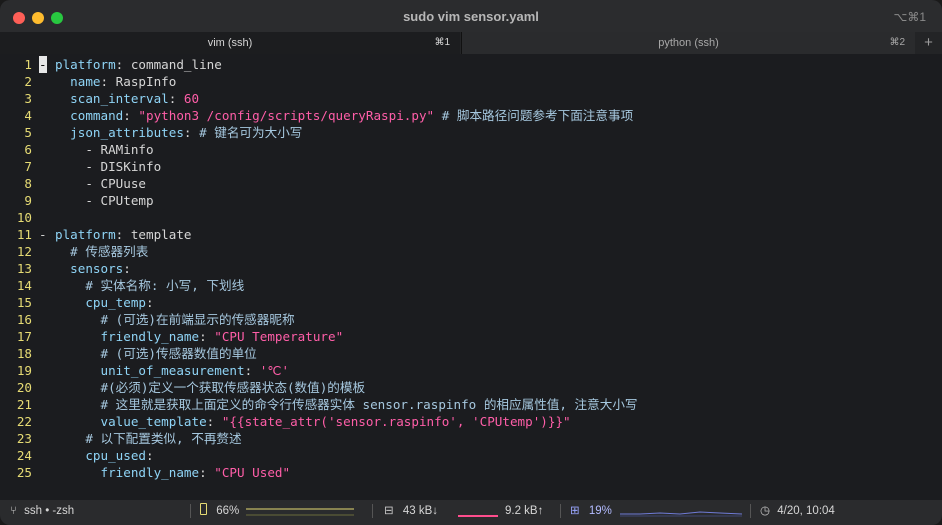  Describe the element at coordinates (28, 98) in the screenshot. I see `line-number: 3` at that location.